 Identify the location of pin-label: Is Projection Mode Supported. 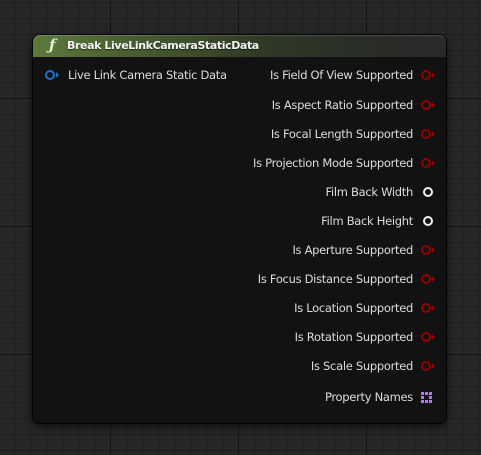
(333, 163).